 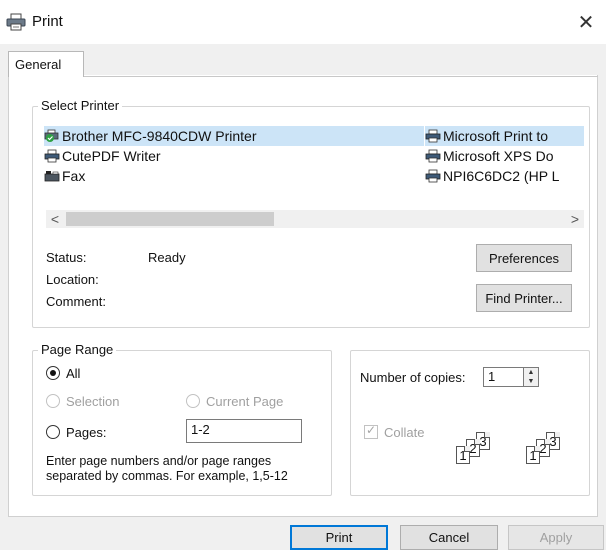 What do you see at coordinates (77, 349) in the screenshot?
I see `page-range-legend: Page Range` at bounding box center [77, 349].